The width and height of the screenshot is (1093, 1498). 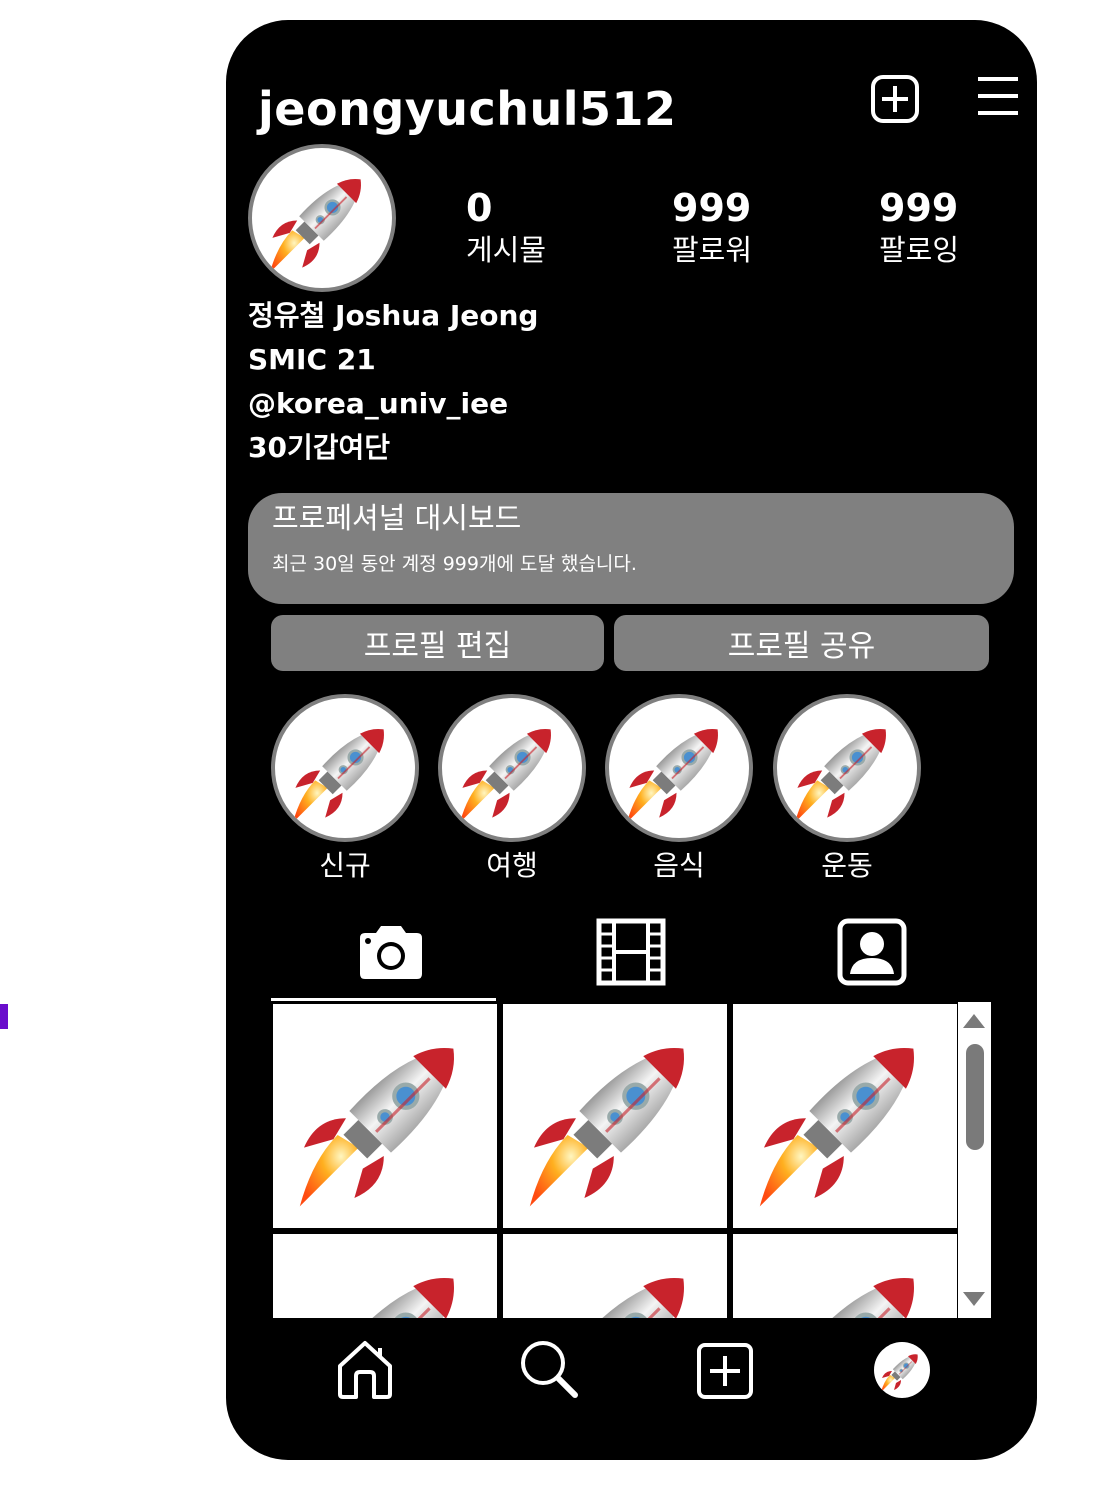 What do you see at coordinates (393, 315) in the screenshot?
I see `bio-name: 정유철 Joshua Jeong` at bounding box center [393, 315].